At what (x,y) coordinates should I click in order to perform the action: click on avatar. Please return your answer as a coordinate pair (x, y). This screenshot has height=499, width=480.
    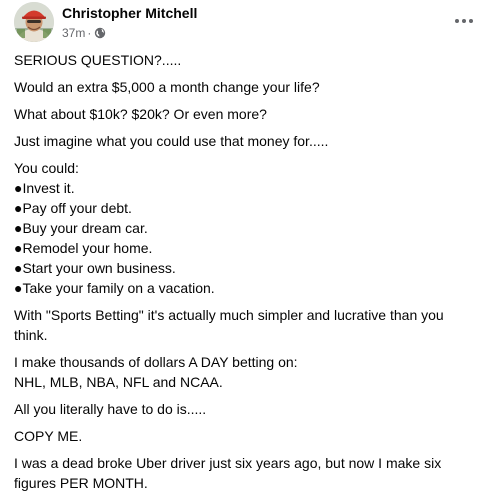
    Looking at the image, I should click on (34, 22).